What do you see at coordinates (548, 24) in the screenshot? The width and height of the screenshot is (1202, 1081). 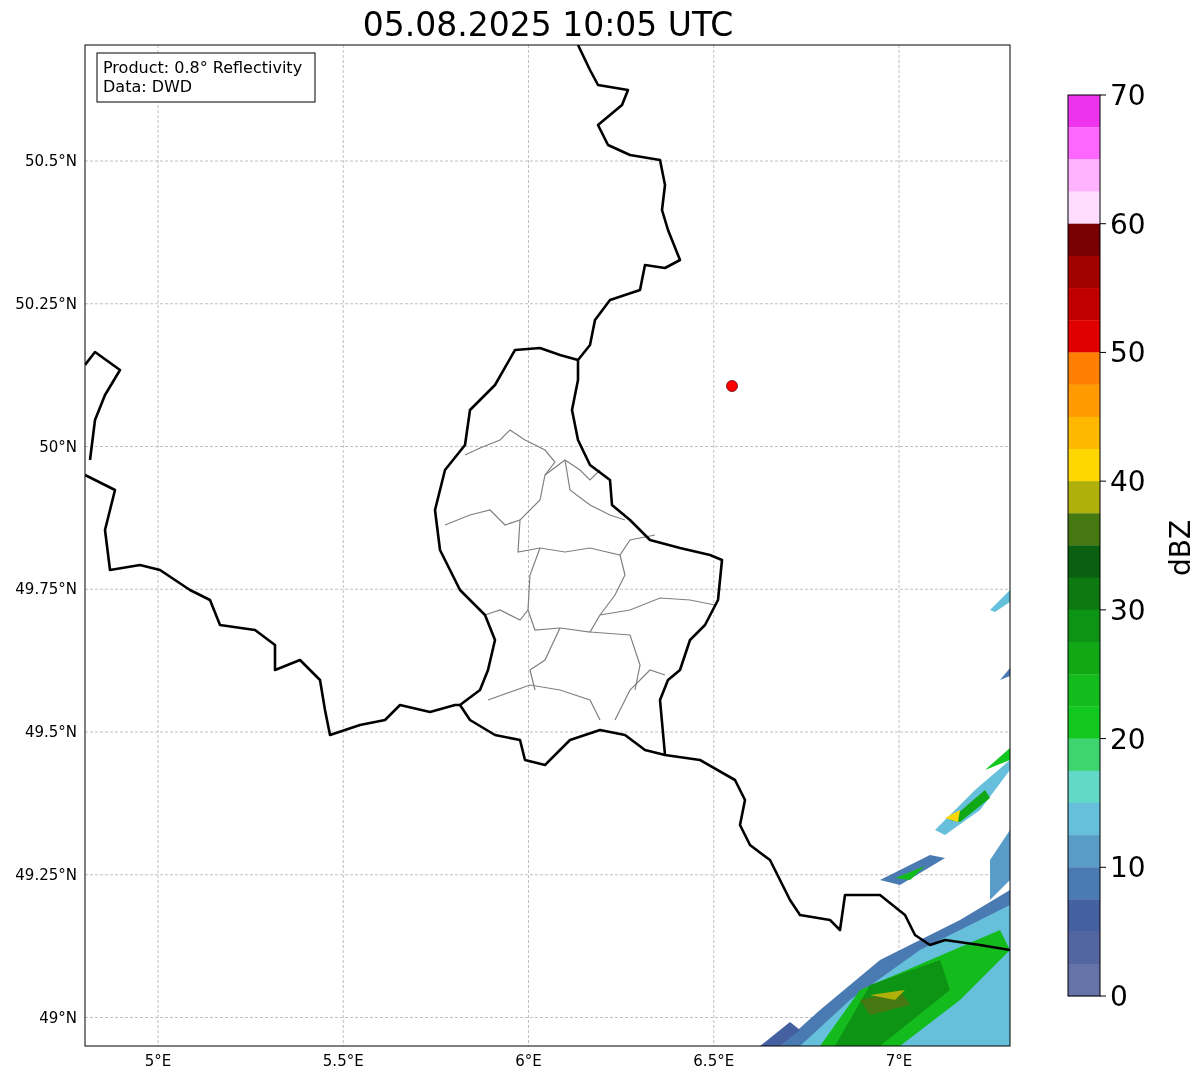 I see `chart-title: 05.08.2025 10:05 UTC` at bounding box center [548, 24].